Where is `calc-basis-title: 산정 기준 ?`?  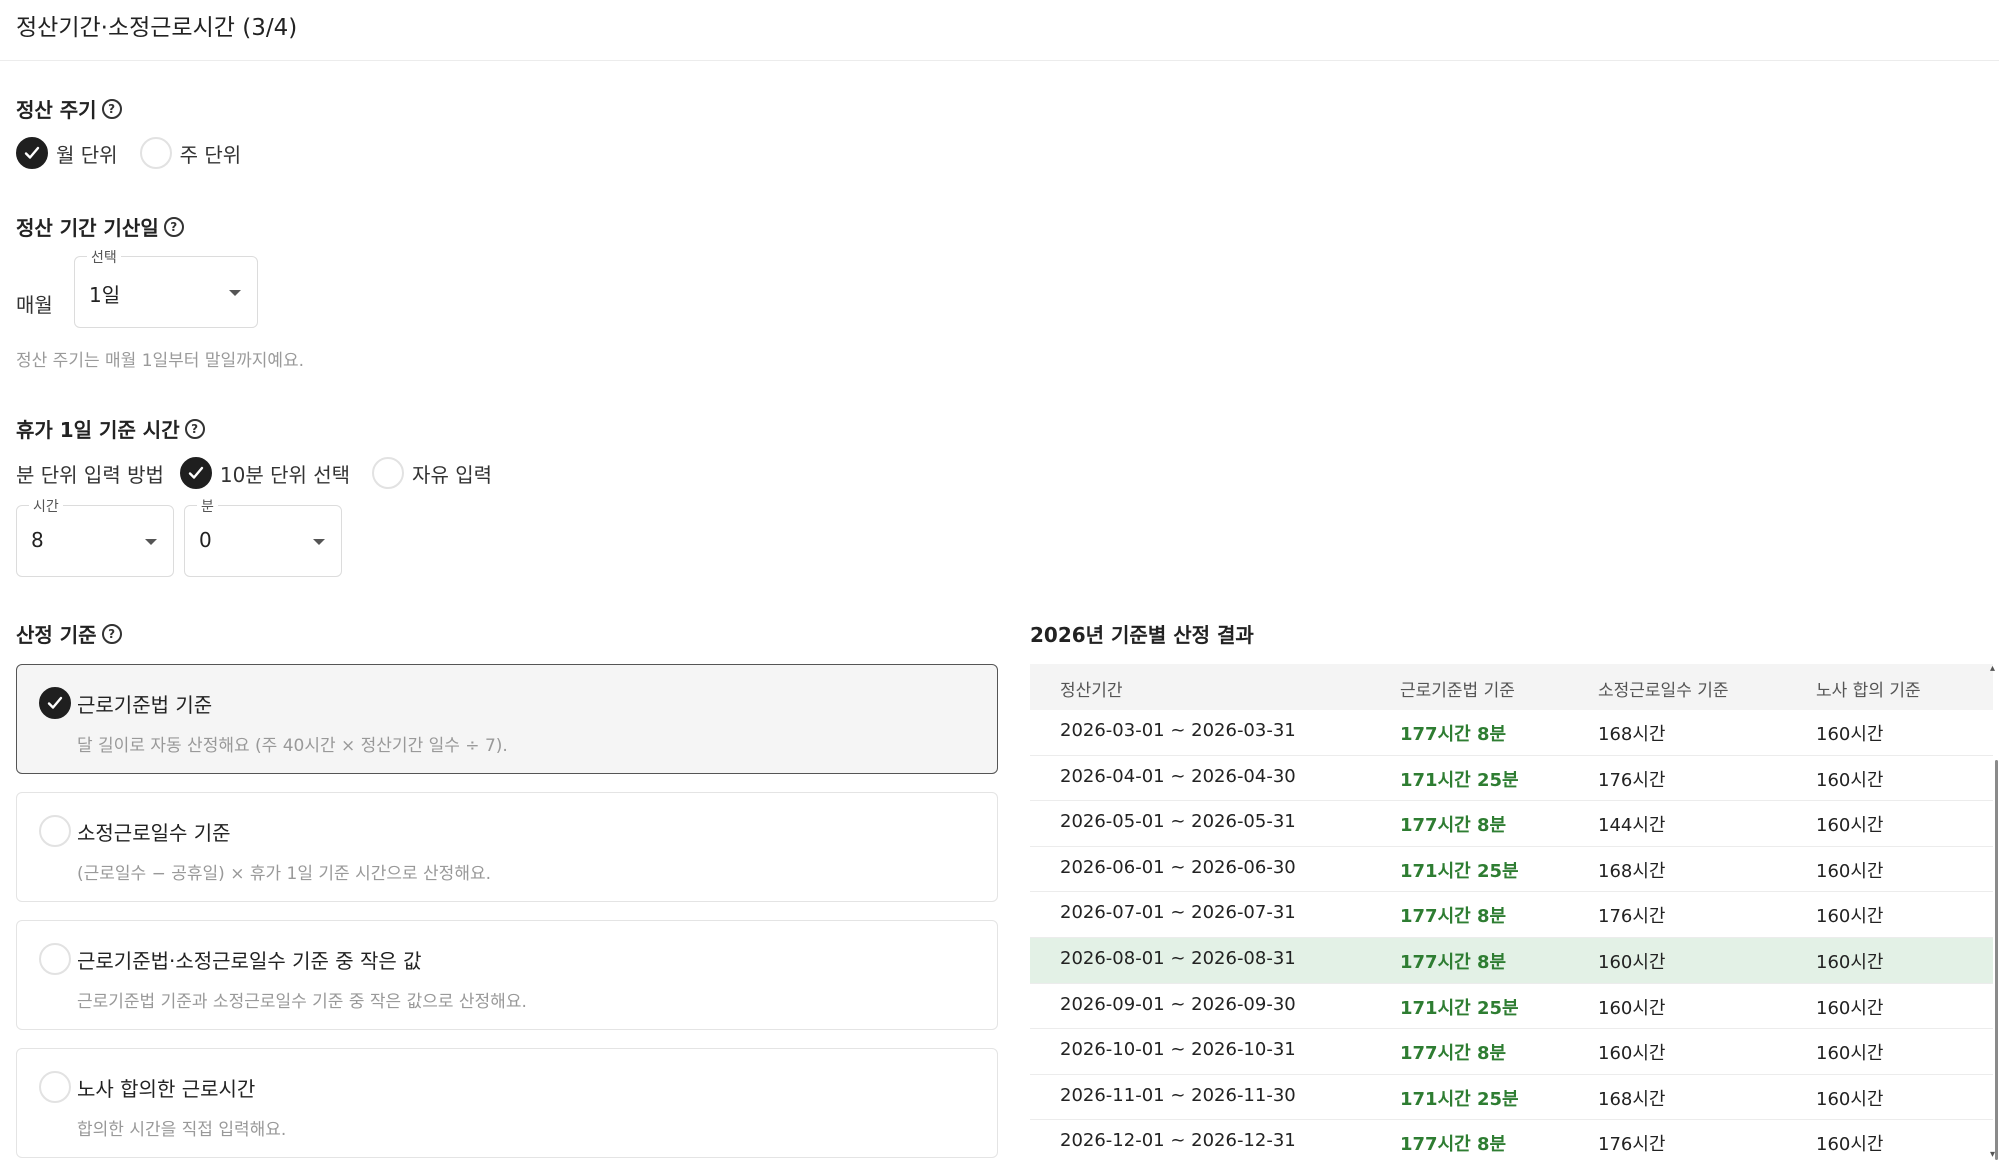
calc-basis-title: 산정 기준 ? is located at coordinates (69, 633).